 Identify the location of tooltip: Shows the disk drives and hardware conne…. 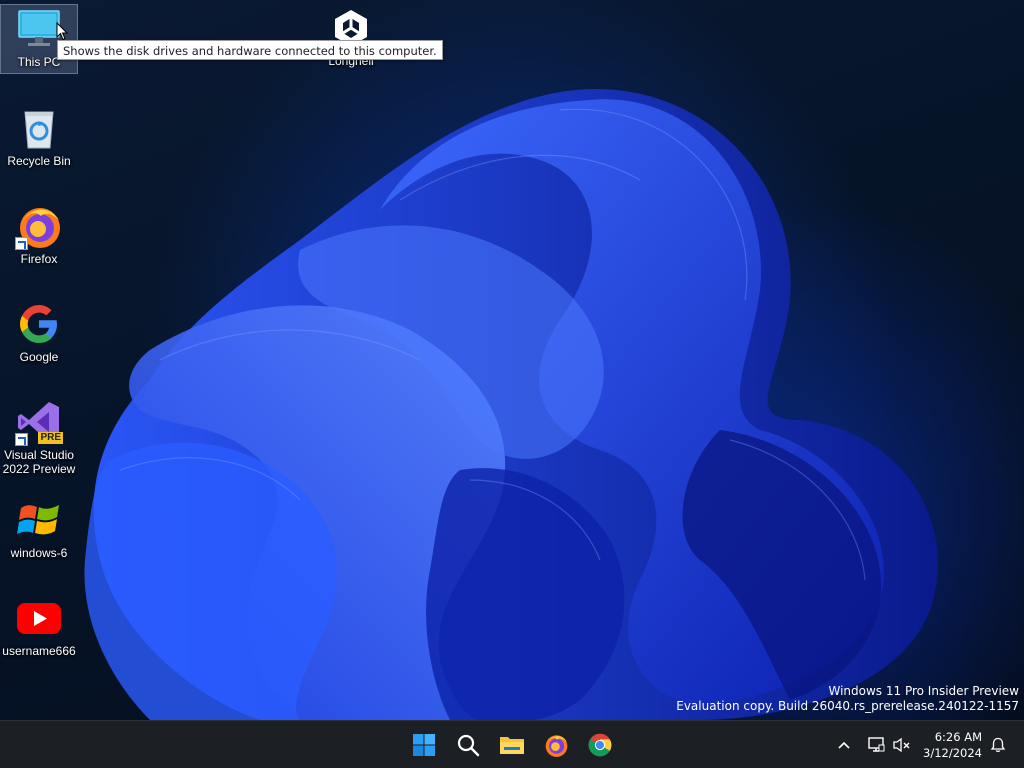
(250, 50).